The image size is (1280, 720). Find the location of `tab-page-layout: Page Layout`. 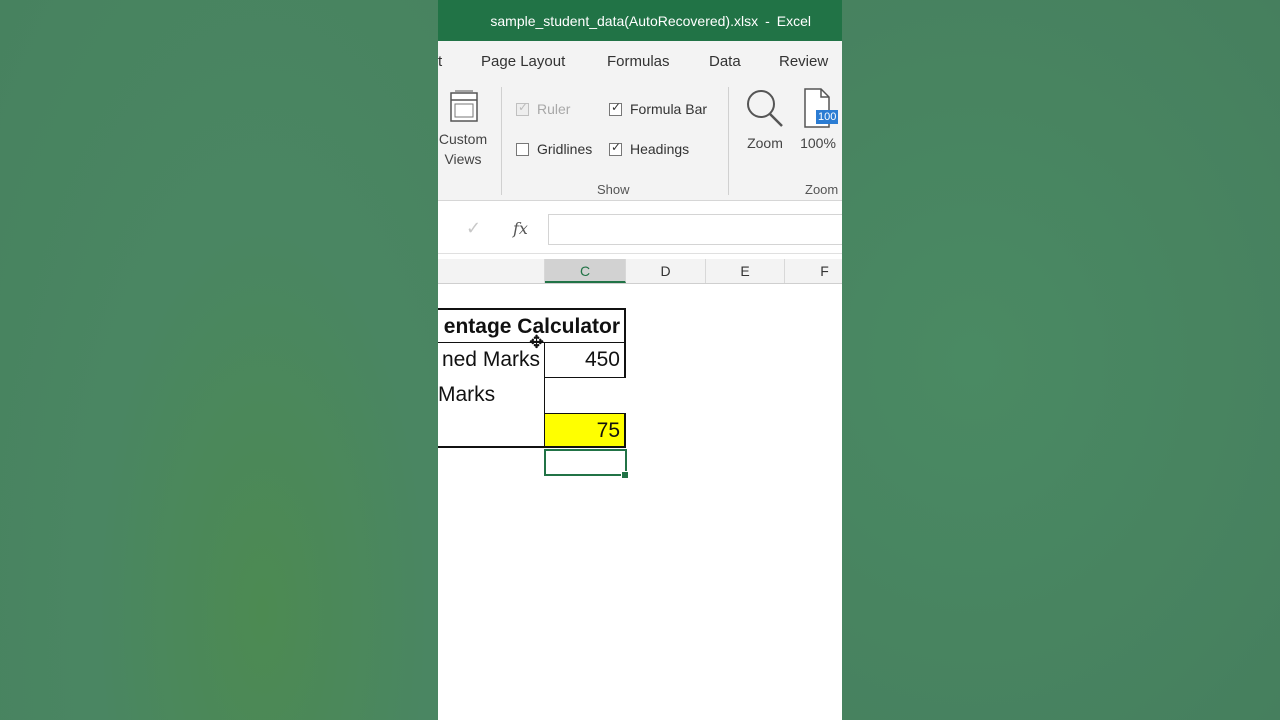

tab-page-layout: Page Layout is located at coordinates (523, 61).